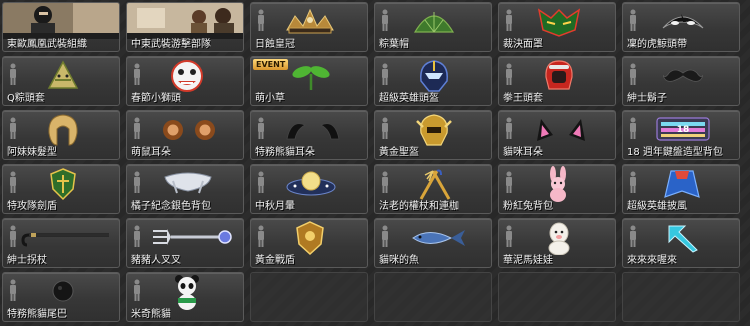 This screenshot has height=326, width=750. Describe the element at coordinates (528, 206) in the screenshot. I see `item-label: 粉紅兔背包` at that location.